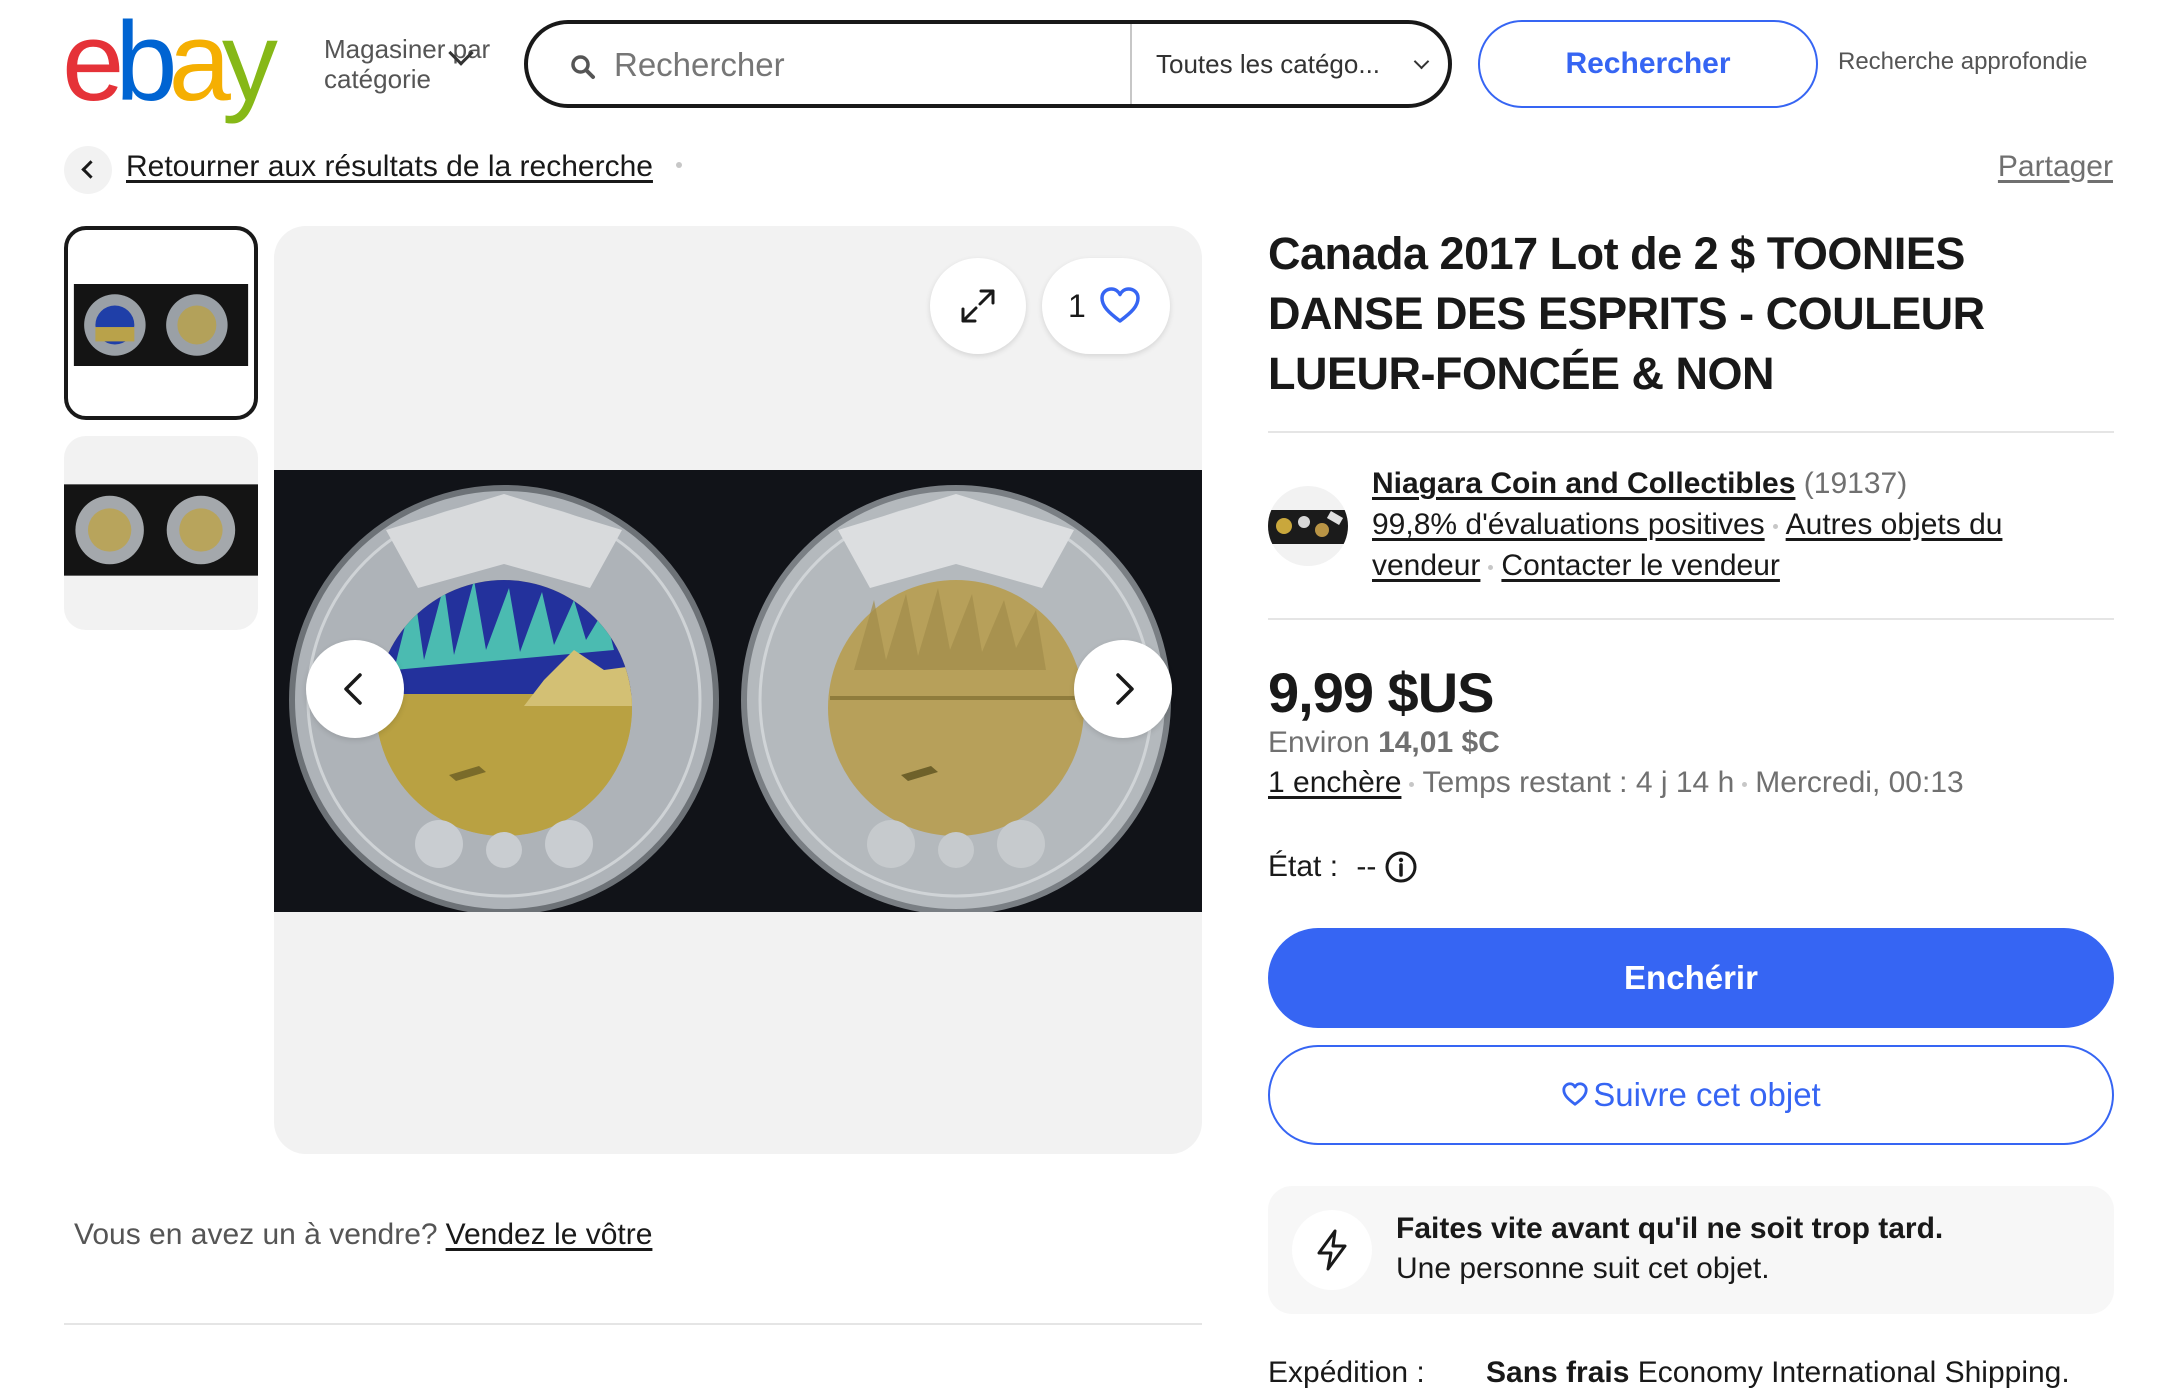  Describe the element at coordinates (1640, 565) in the screenshot. I see `contact-seller-link: Contacter le vendeur` at that location.